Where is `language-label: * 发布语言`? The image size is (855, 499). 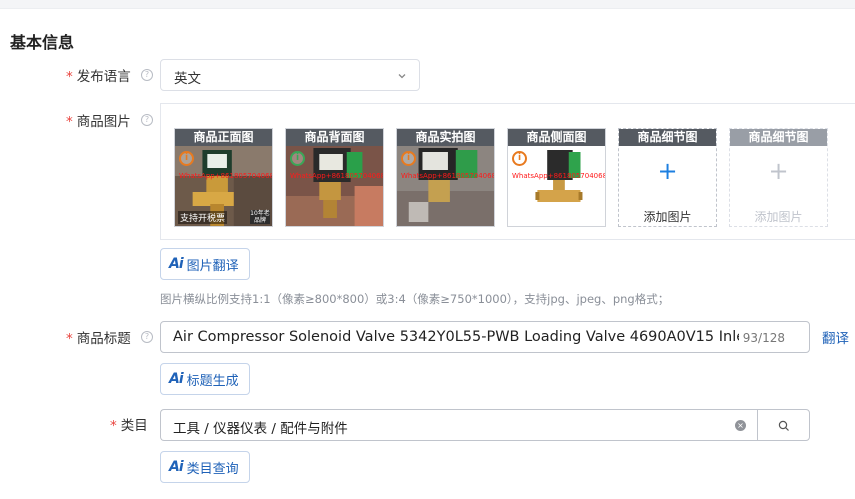
language-label: * 发布语言 is located at coordinates (98, 75).